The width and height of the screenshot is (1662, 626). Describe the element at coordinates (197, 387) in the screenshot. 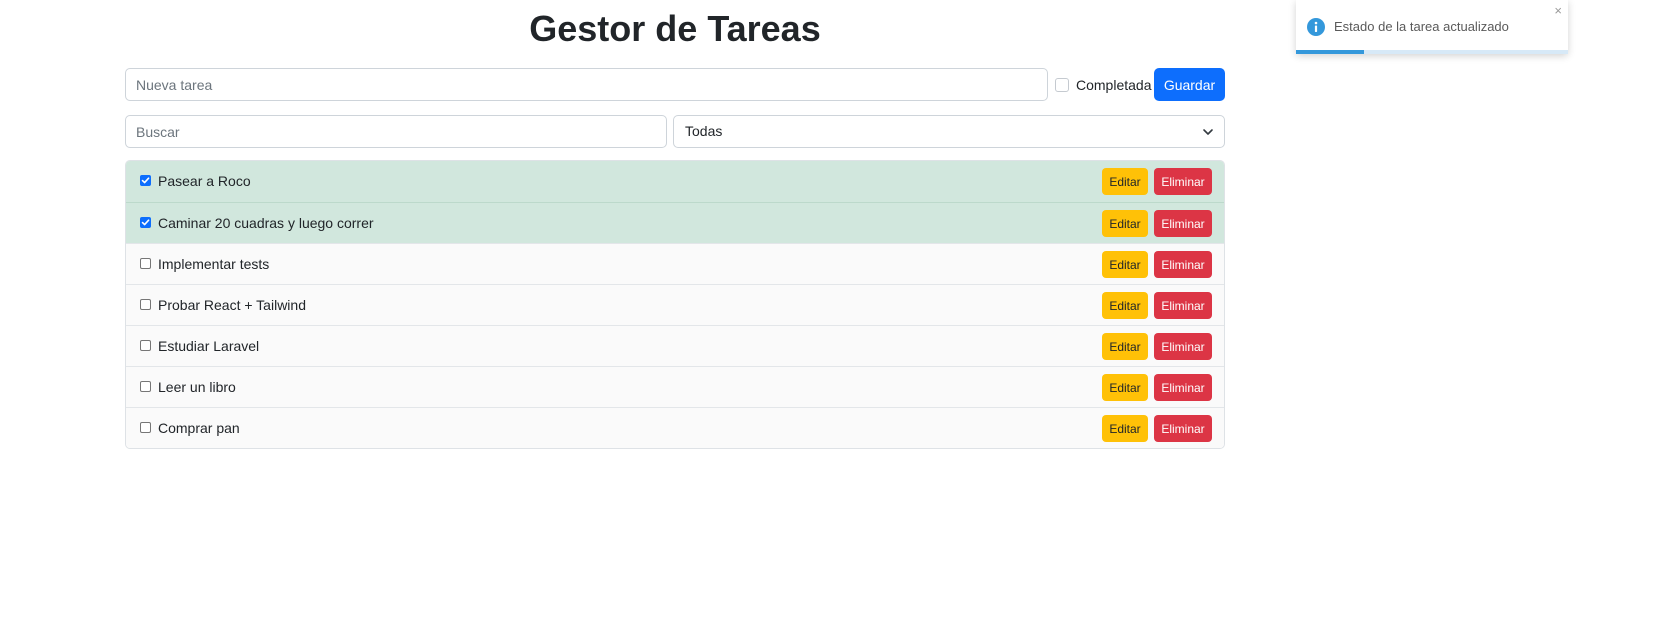

I see `task-text: Leer un libro` at that location.